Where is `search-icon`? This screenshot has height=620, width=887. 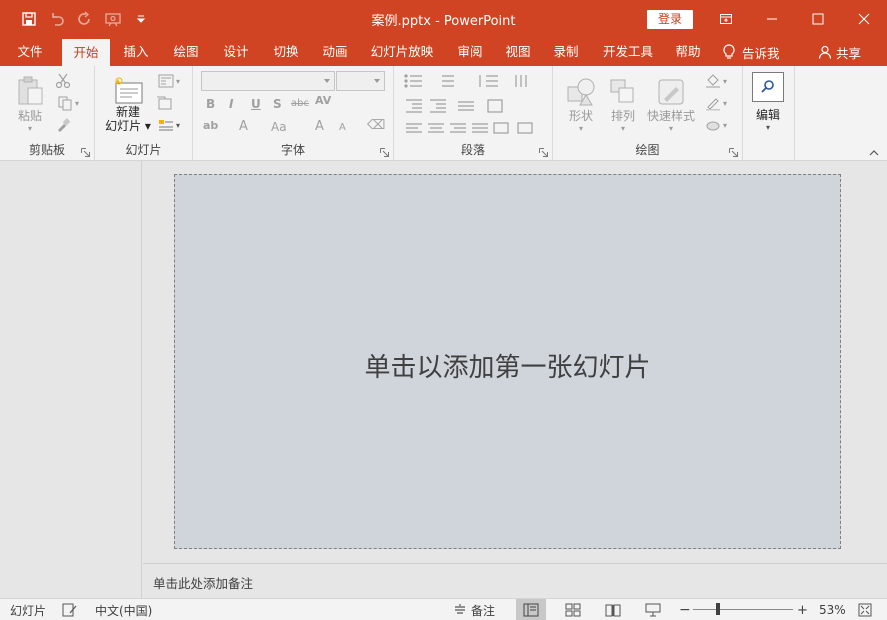 search-icon is located at coordinates (768, 87).